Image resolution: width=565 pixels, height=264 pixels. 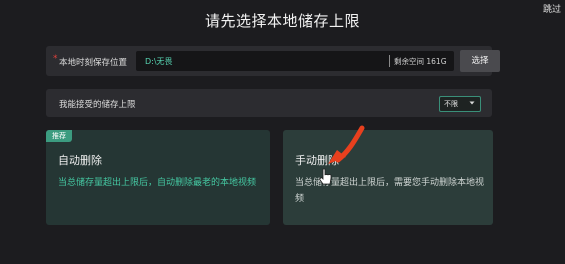 I want to click on auto-delete-option: 推荐 自动删除 当总储存量超出上限后，自动删除最老的本地视频, so click(x=158, y=177).